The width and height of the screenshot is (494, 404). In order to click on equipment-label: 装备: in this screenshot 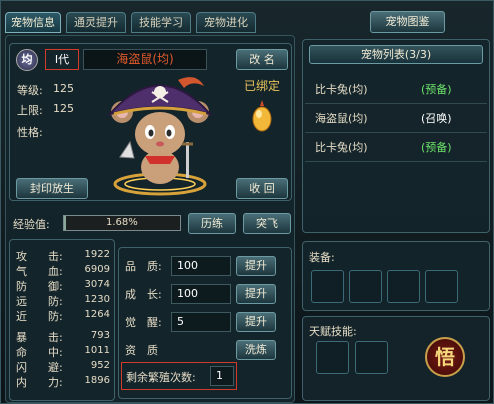, I will do `click(322, 257)`.